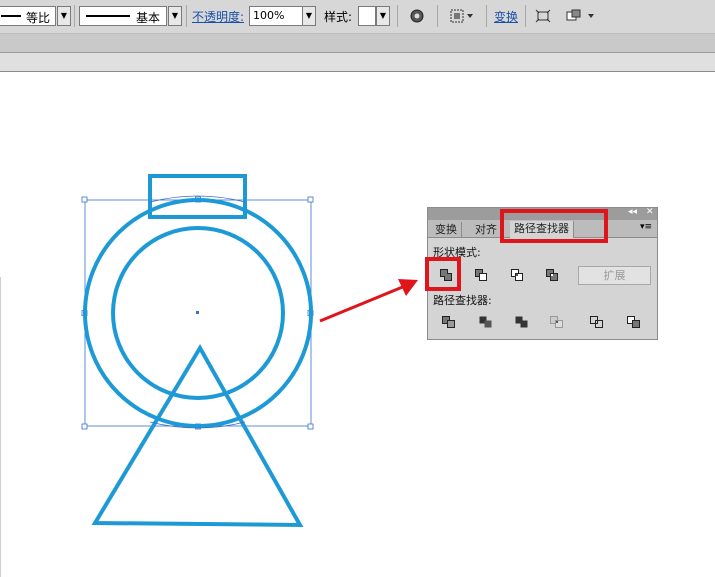 Image resolution: width=715 pixels, height=577 pixels. Describe the element at coordinates (517, 275) in the screenshot. I see `intersect-icon` at that location.